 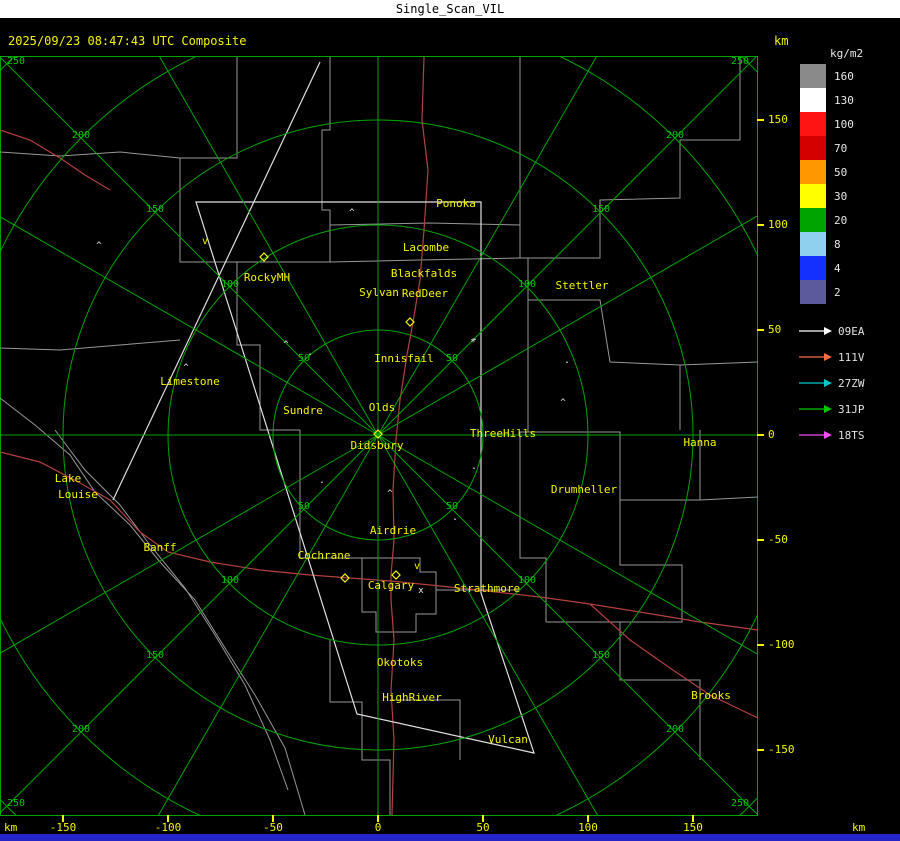 What do you see at coordinates (827, 244) in the screenshot?
I see `colorbar-row: 8` at bounding box center [827, 244].